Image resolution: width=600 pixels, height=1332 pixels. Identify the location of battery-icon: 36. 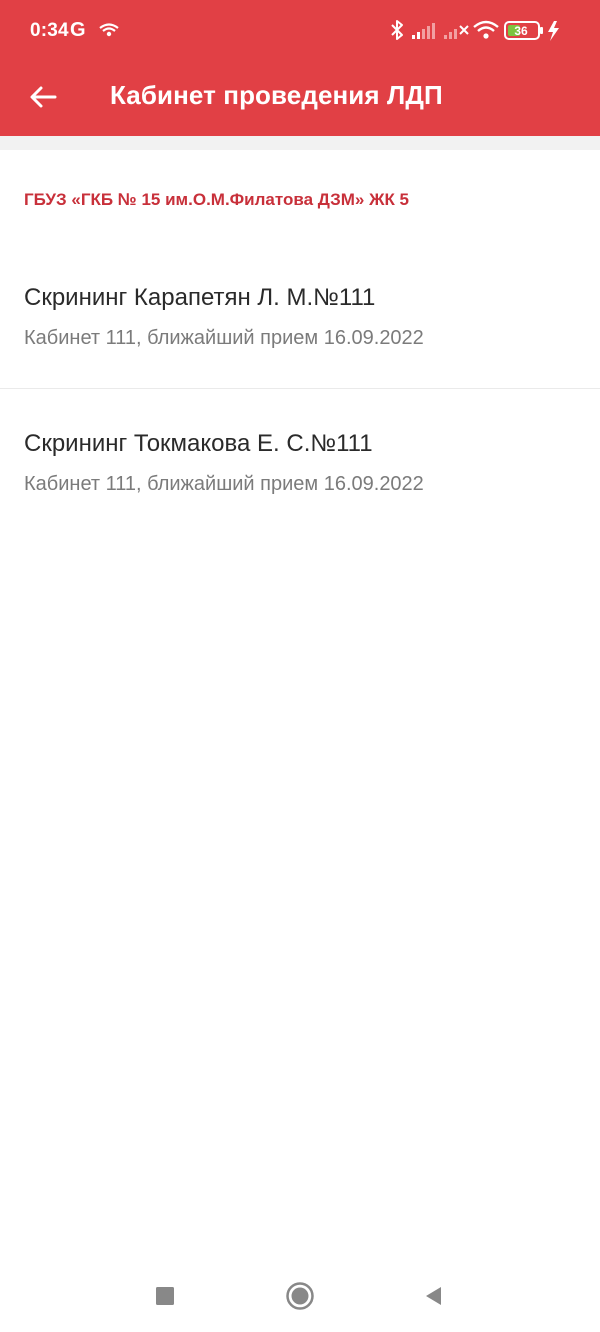
(523, 30).